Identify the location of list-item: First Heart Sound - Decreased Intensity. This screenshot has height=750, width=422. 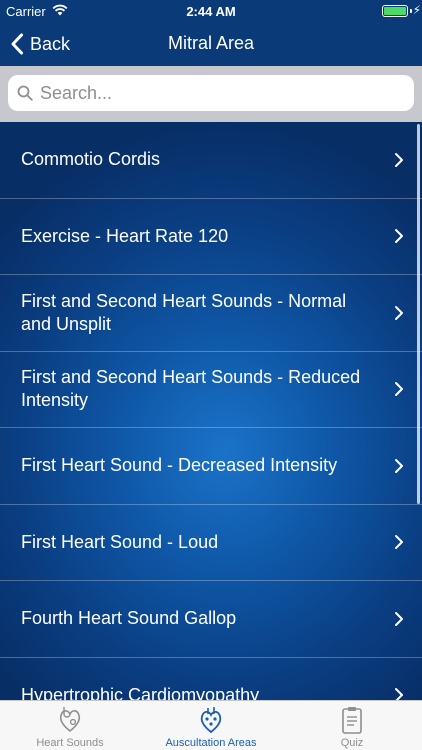
(211, 466).